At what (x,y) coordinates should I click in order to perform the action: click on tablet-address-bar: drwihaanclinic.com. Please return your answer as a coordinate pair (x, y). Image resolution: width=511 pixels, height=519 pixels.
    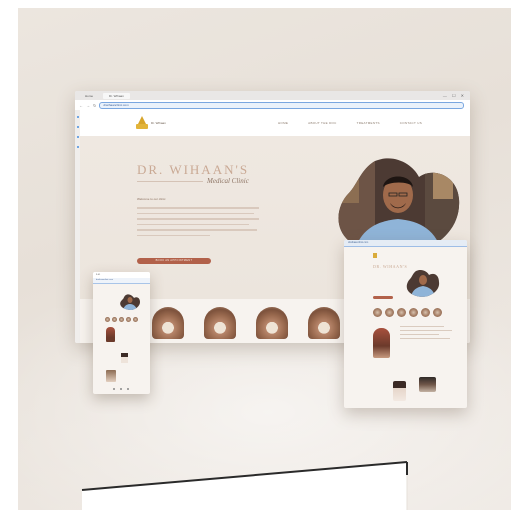
    Looking at the image, I should click on (405, 243).